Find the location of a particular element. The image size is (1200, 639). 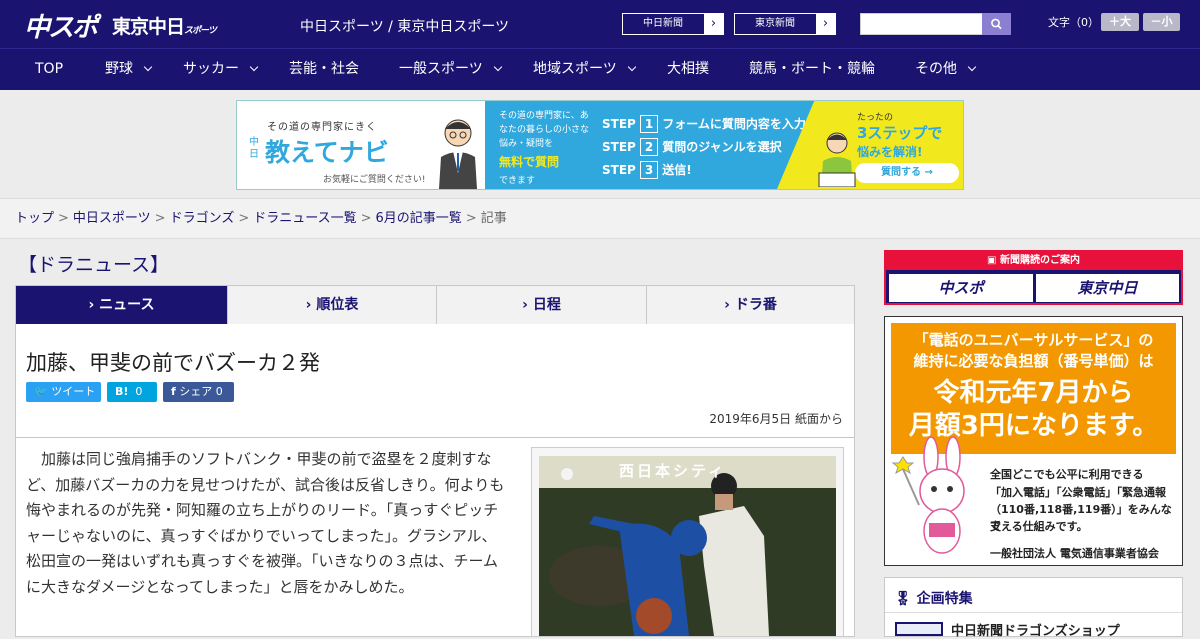

step-label: STEP is located at coordinates (619, 147).